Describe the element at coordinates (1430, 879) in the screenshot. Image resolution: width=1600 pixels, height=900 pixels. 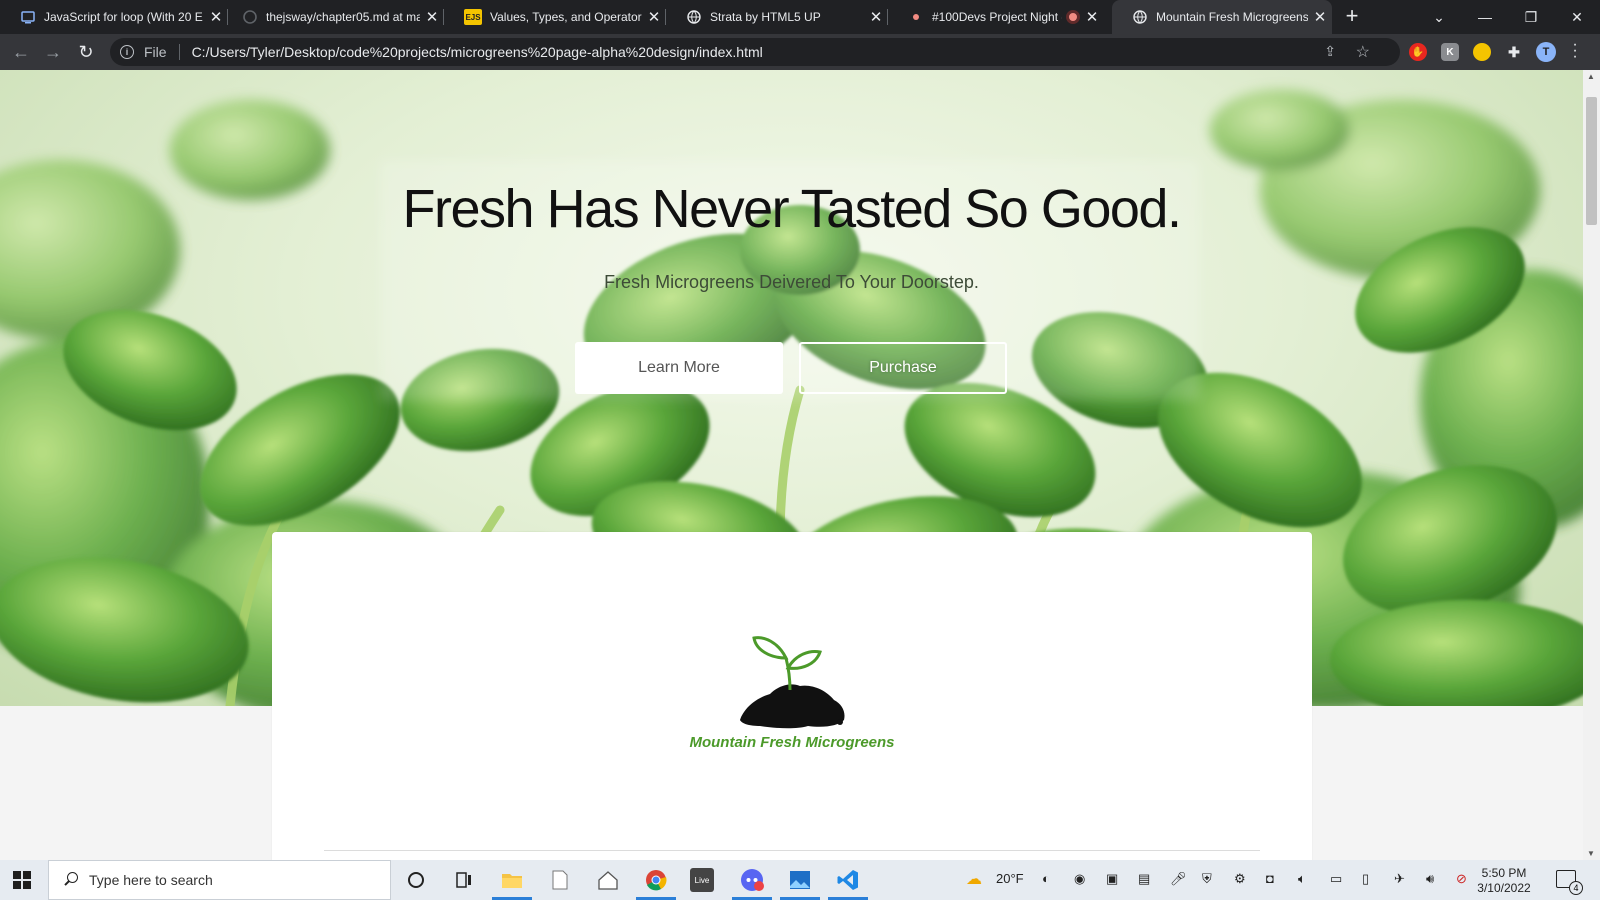
I see `volume-icon: 🔊︎` at that location.